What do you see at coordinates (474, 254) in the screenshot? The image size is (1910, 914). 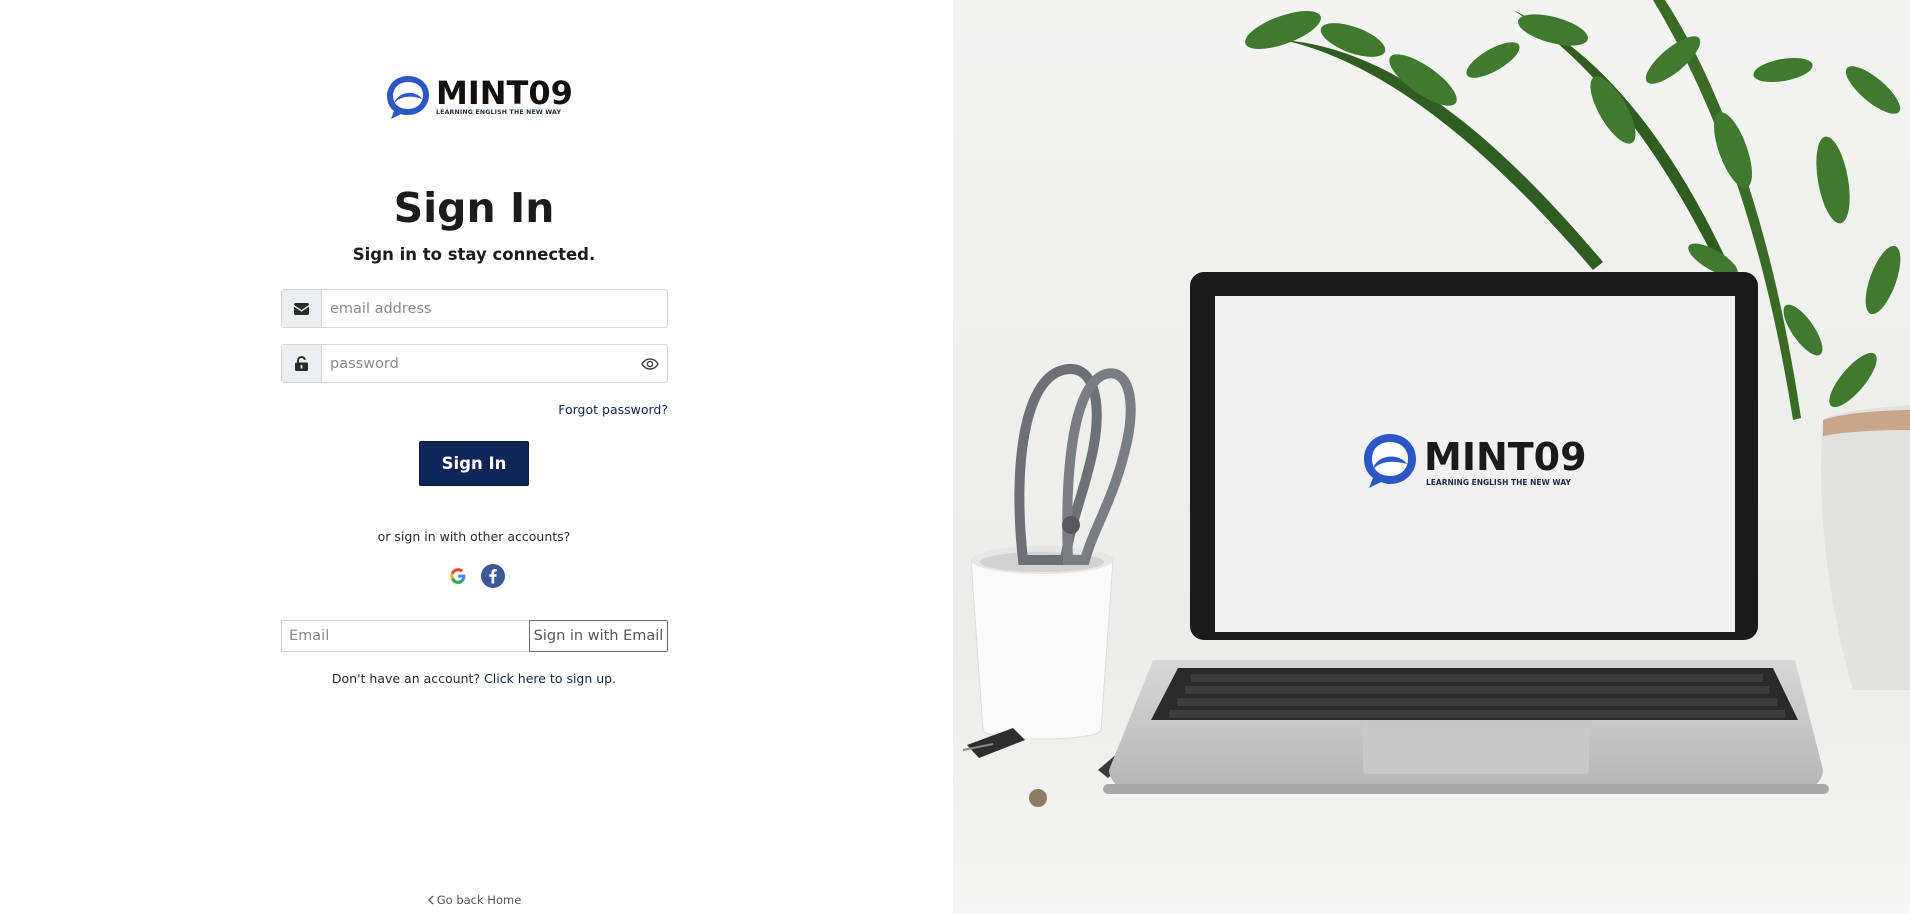 I see `page-subtitle: Sign in to stay connected.` at bounding box center [474, 254].